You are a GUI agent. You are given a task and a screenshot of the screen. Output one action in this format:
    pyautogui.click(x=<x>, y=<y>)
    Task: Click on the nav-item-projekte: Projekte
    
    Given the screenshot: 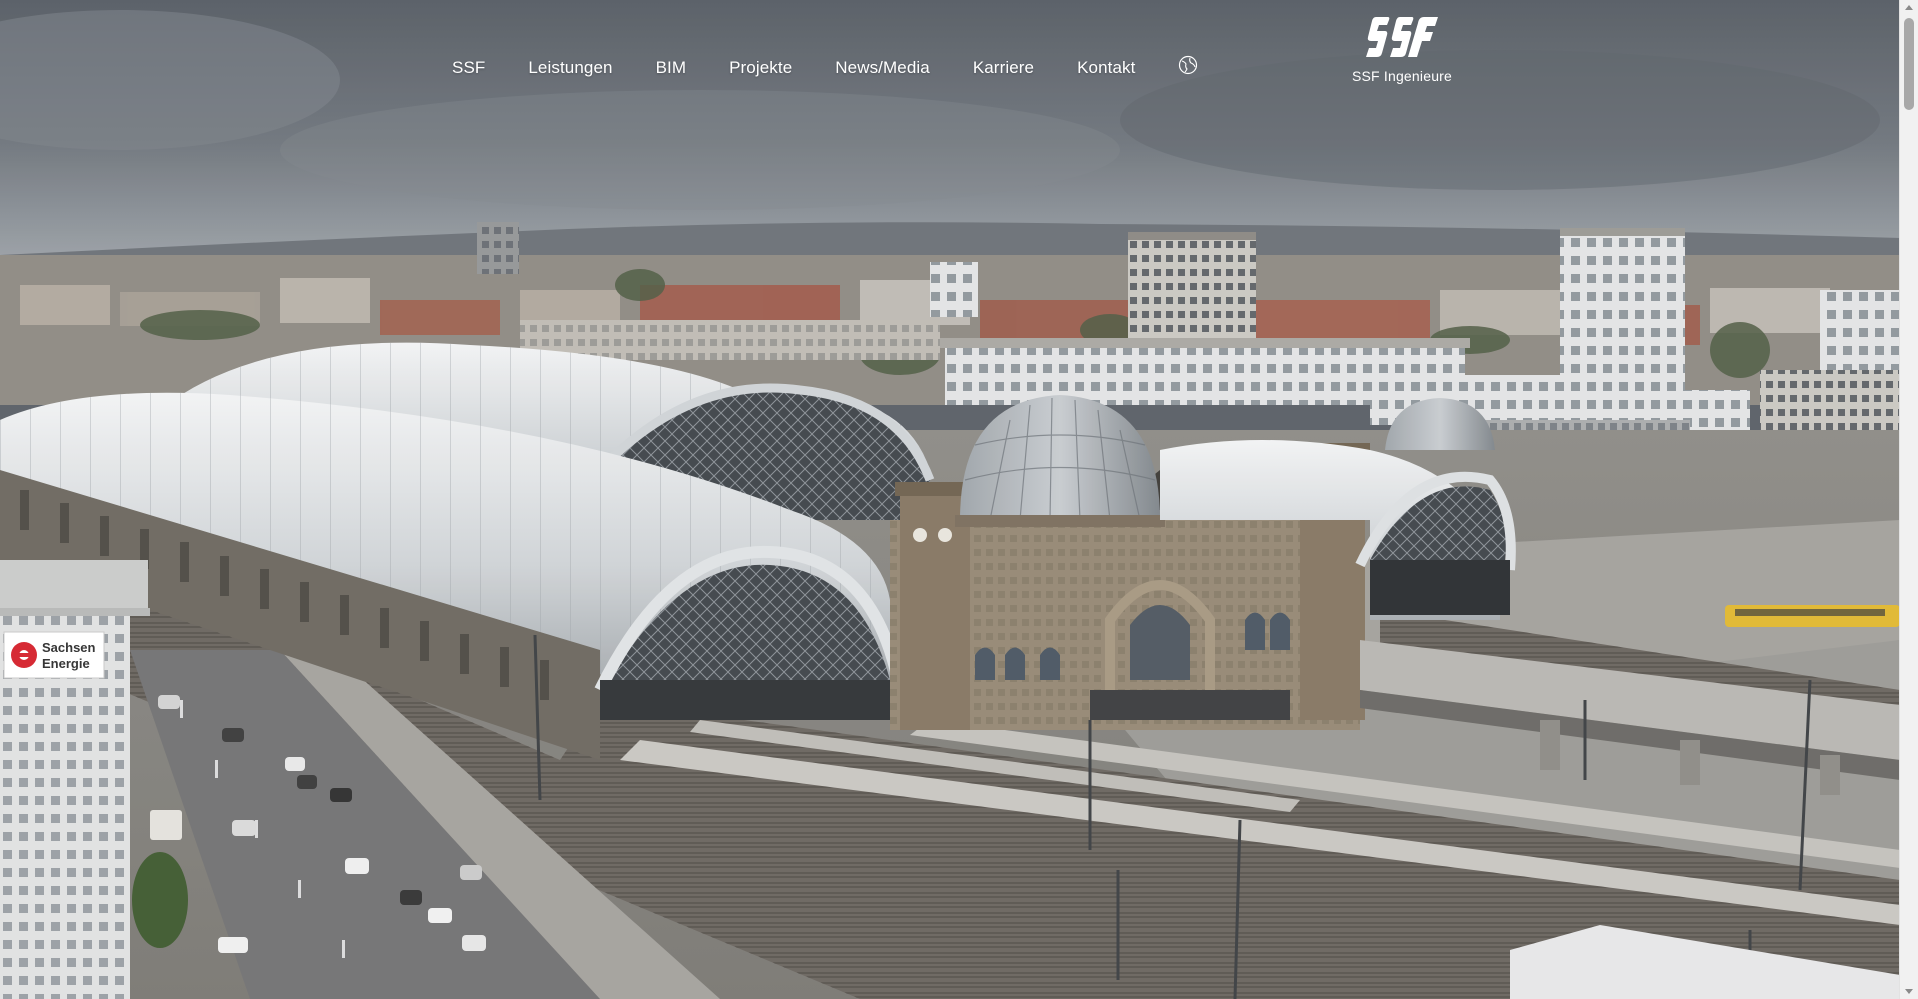 What is the action you would take?
    pyautogui.click(x=760, y=68)
    